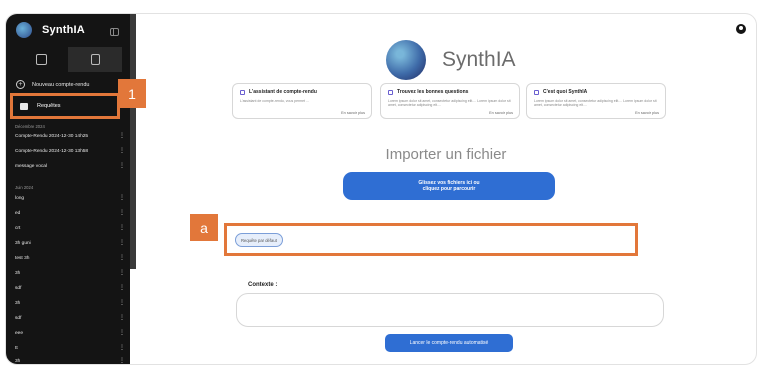  Describe the element at coordinates (18, 213) in the screenshot. I see `history-item-label: ed` at that location.